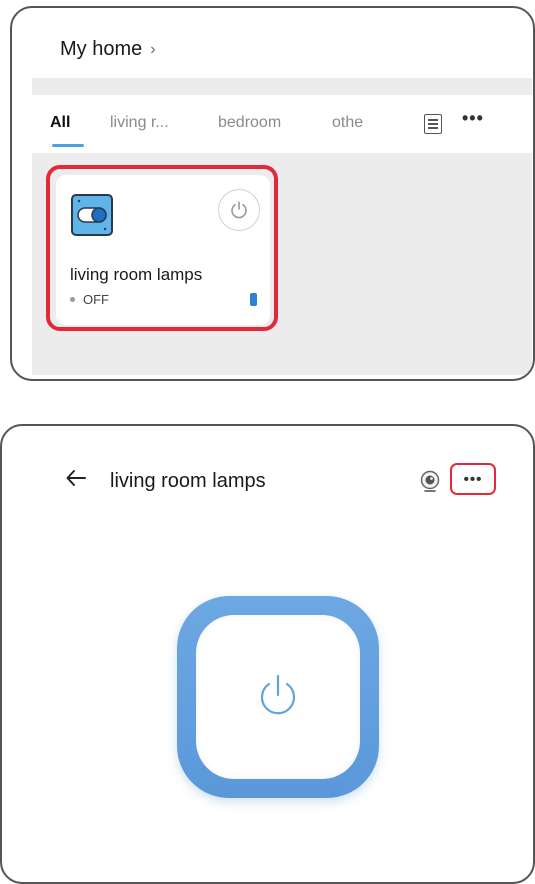  Describe the element at coordinates (188, 481) in the screenshot. I see `page-title: living room lamps` at that location.